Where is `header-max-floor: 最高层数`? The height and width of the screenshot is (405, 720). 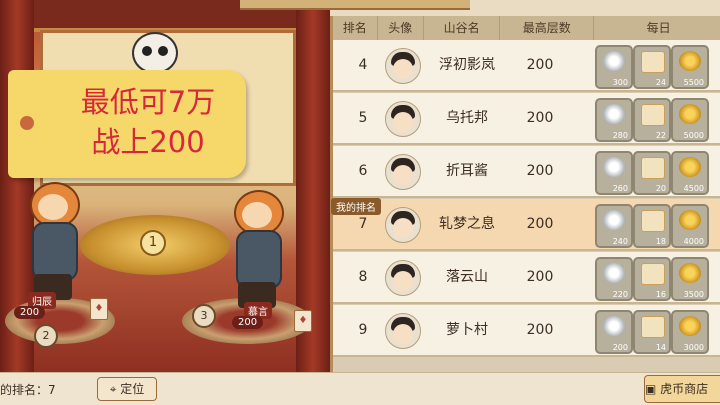 header-max-floor: 最高层数 is located at coordinates (547, 28).